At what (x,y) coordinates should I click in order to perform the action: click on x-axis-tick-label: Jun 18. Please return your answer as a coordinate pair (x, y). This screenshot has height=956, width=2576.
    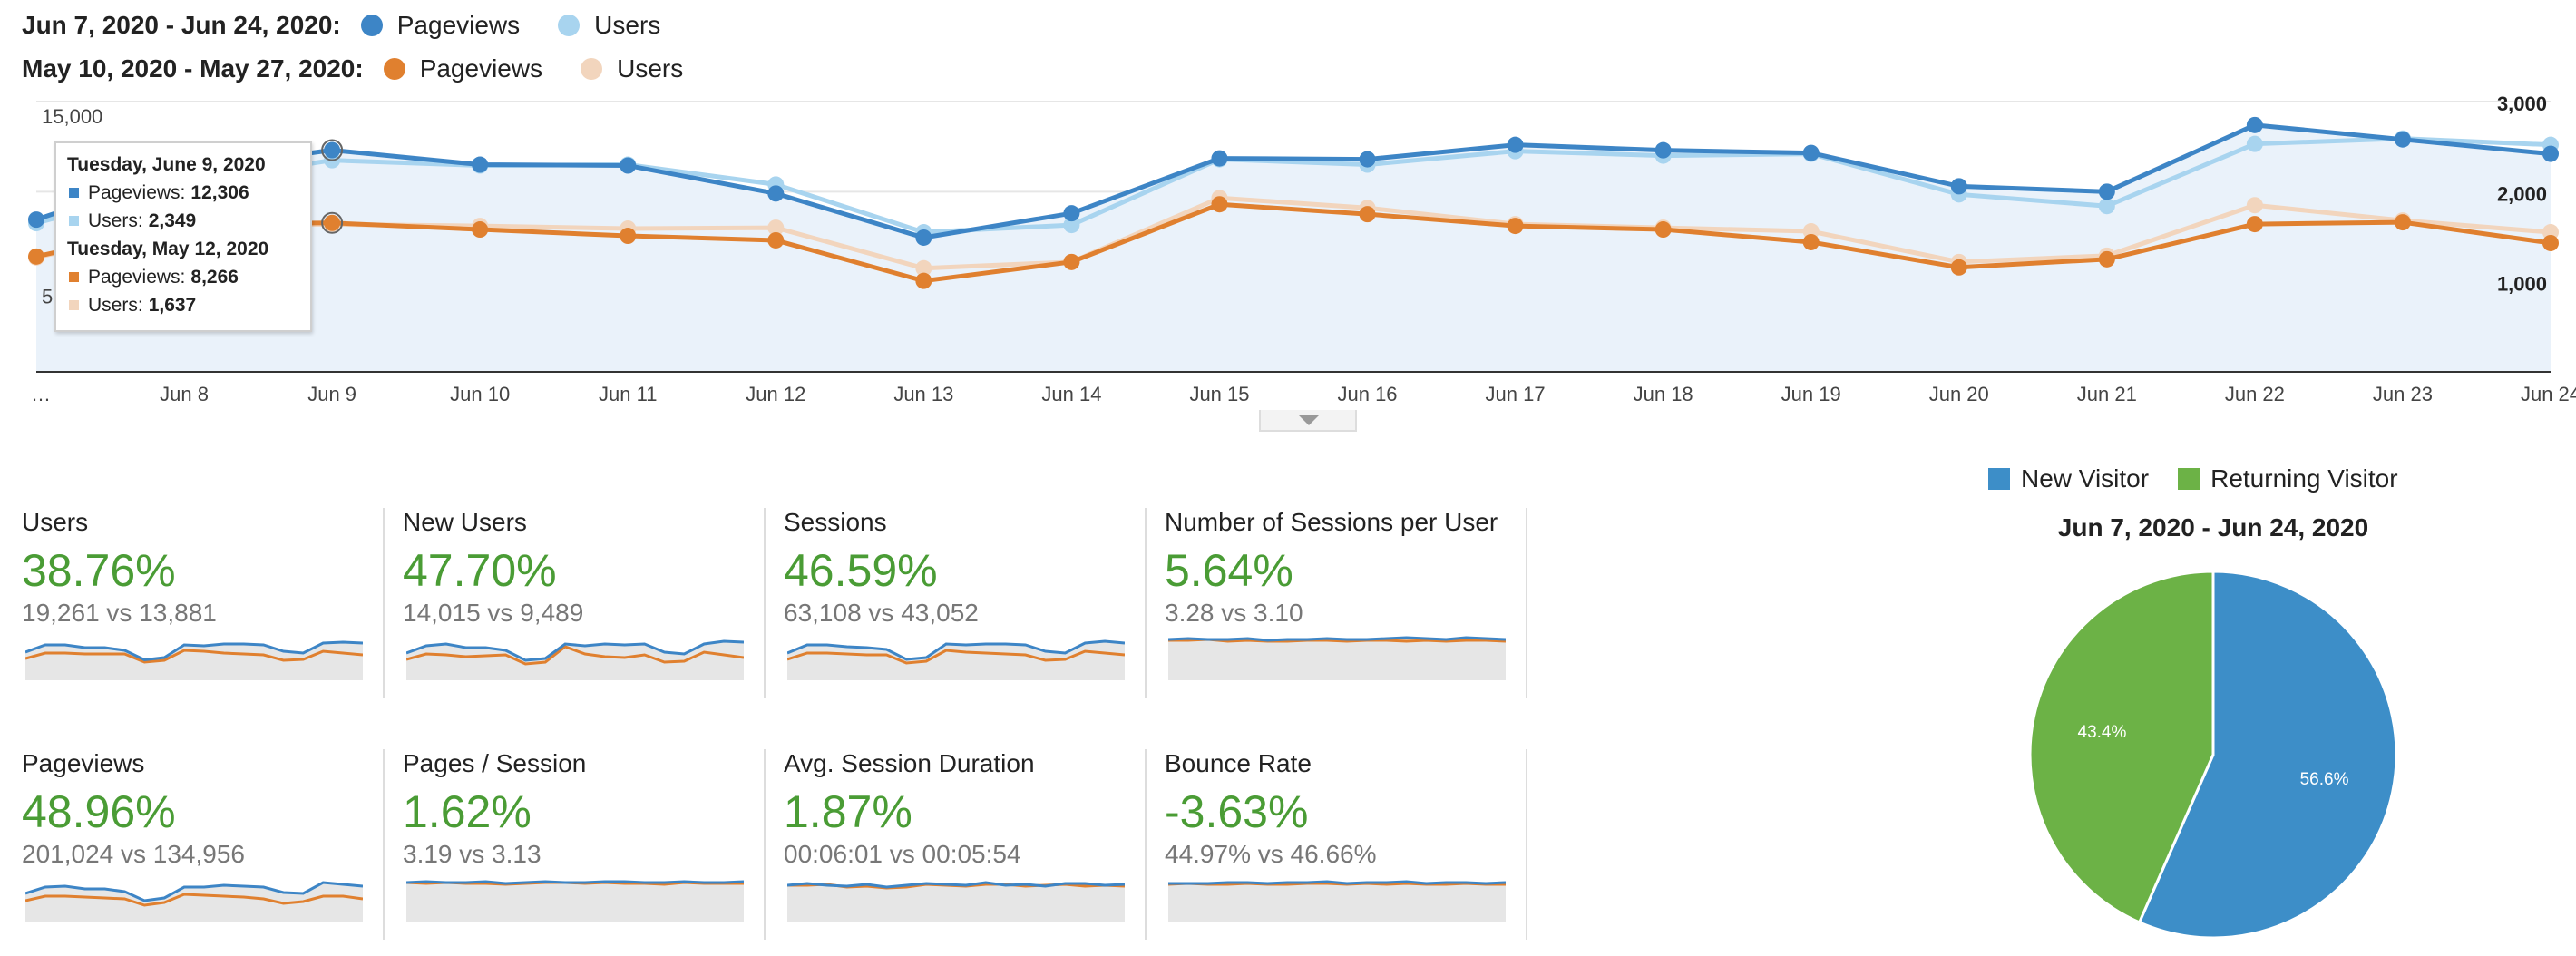
    Looking at the image, I should click on (1663, 394).